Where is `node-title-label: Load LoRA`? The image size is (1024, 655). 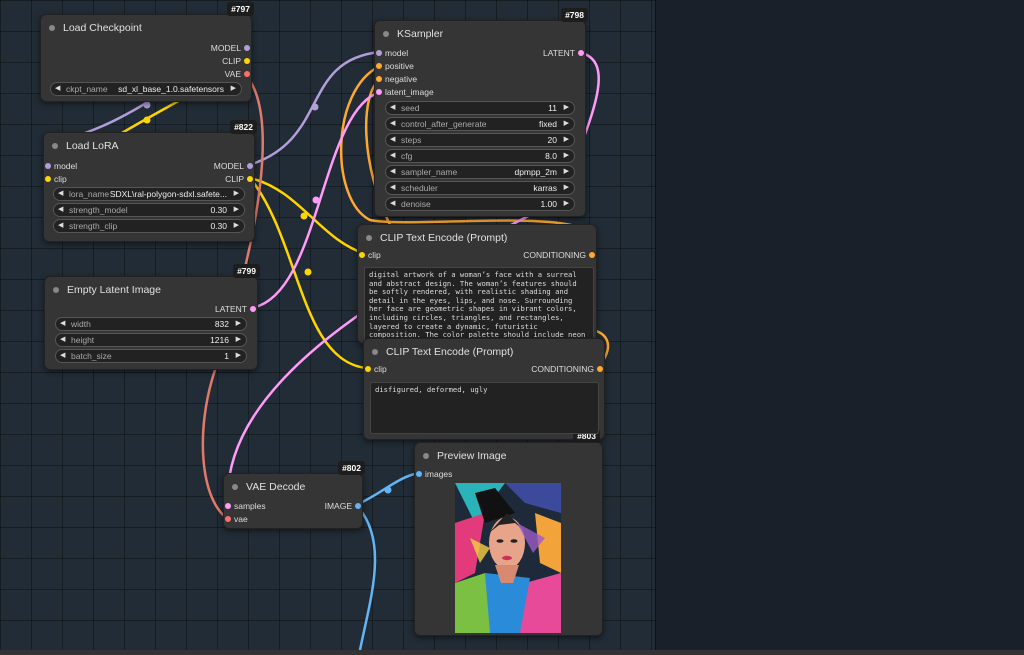 node-title-label: Load LoRA is located at coordinates (92, 146).